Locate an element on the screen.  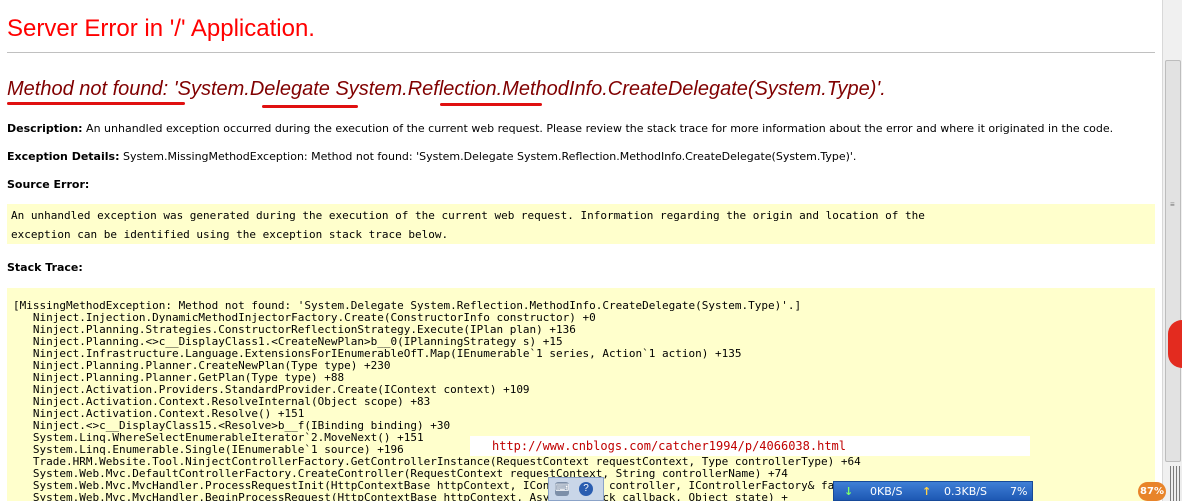
stack-trace-heading: Stack Trace: is located at coordinates (45, 267).